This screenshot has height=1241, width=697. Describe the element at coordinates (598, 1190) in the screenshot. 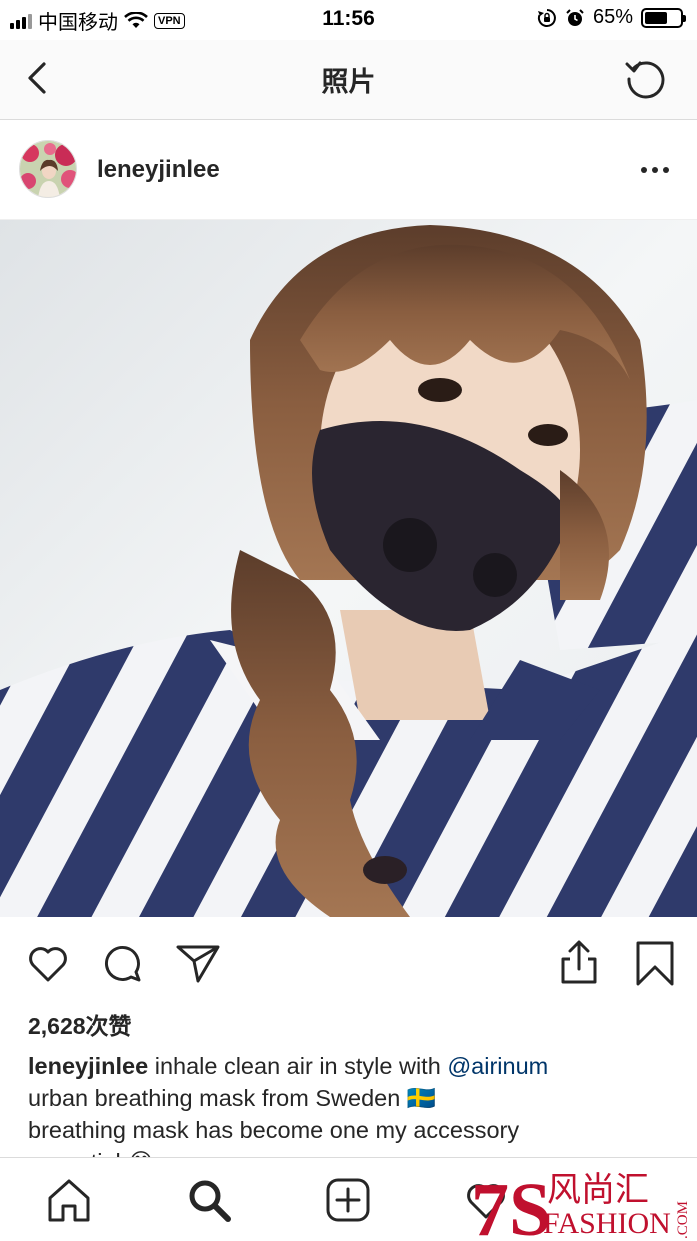

I see `watermark-cn: 风尚汇` at that location.